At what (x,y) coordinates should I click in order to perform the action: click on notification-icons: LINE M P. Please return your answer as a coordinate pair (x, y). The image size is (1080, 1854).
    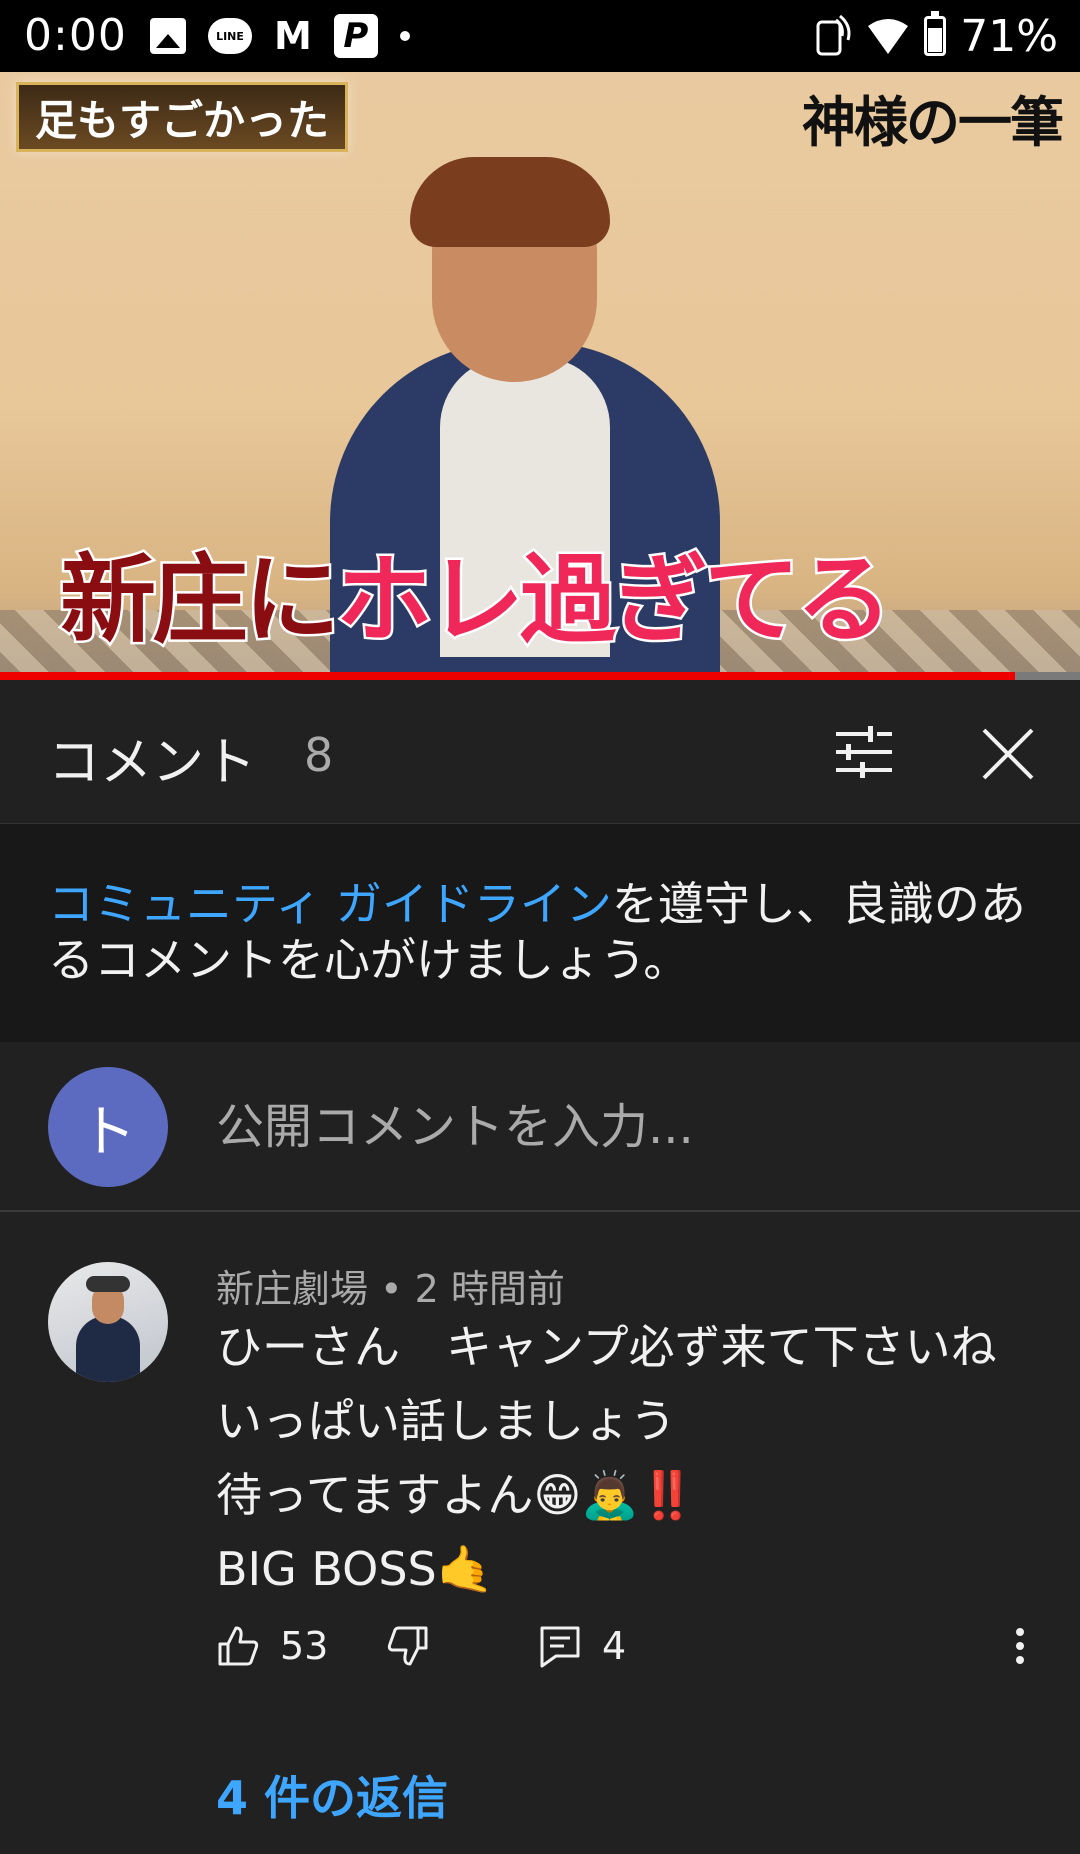
    Looking at the image, I should click on (280, 36).